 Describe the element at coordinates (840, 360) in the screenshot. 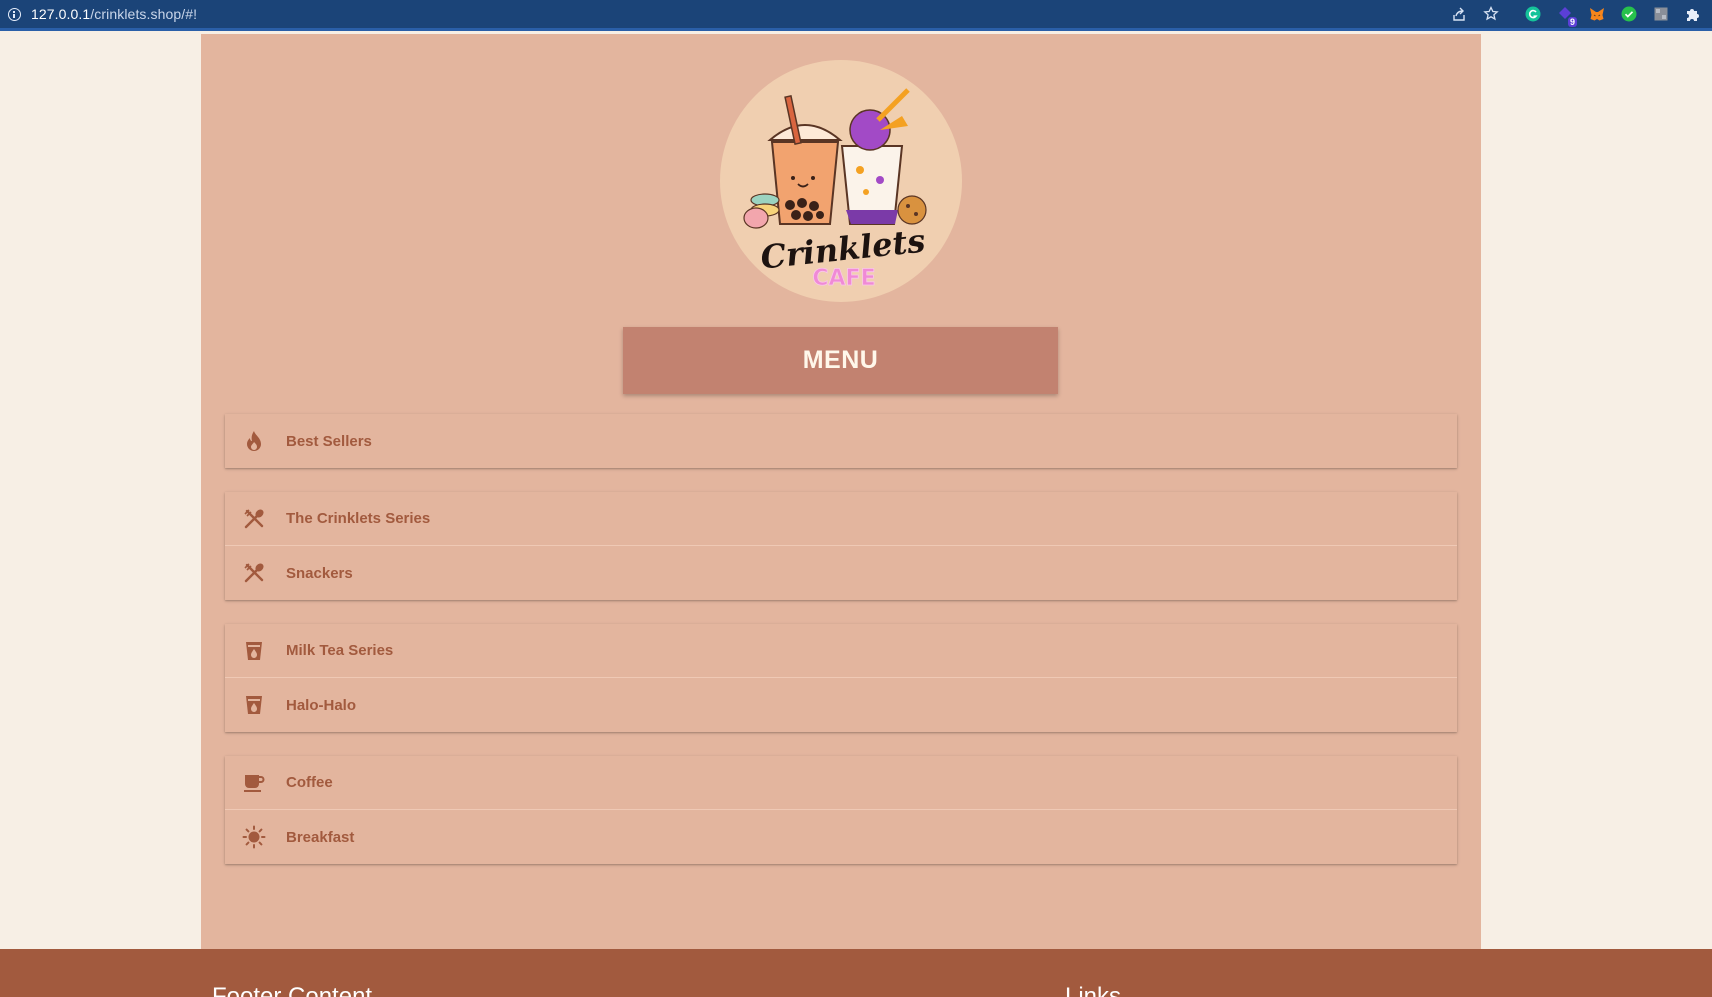

I see `menu-title: MENU` at that location.